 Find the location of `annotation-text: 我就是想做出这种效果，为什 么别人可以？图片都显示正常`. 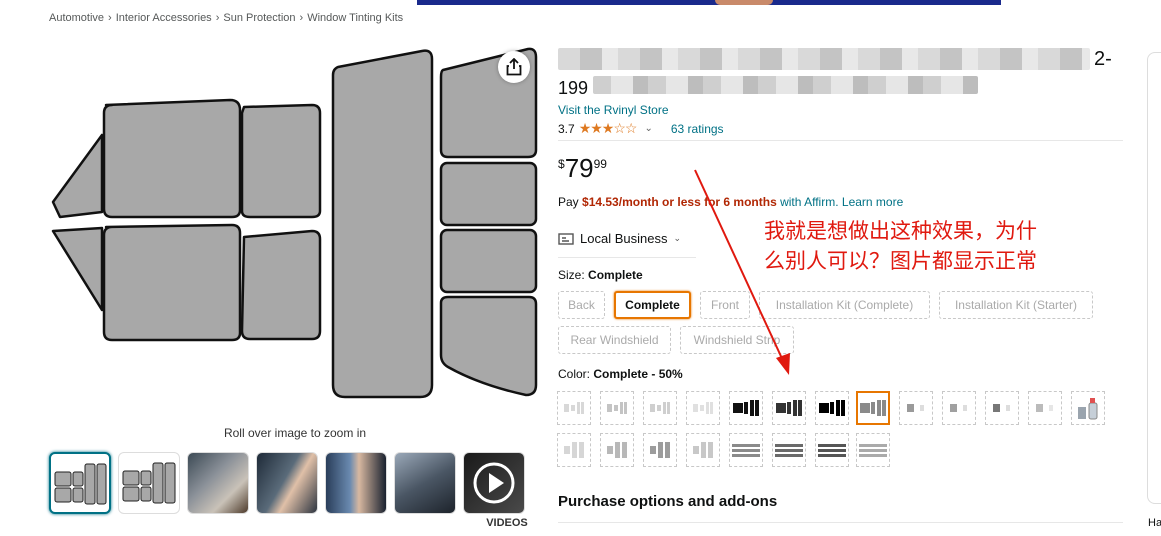

annotation-text: 我就是想做出这种效果，为什 么别人可以？图片都显示正常 is located at coordinates (944, 246).